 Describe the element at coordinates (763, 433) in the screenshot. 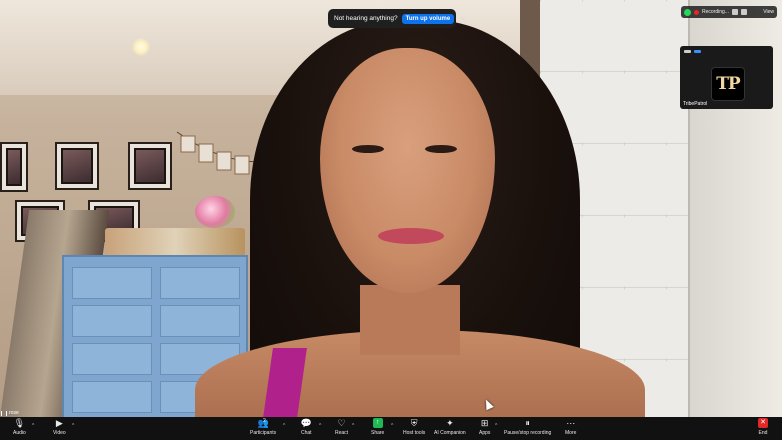

I see `end-label: End` at that location.